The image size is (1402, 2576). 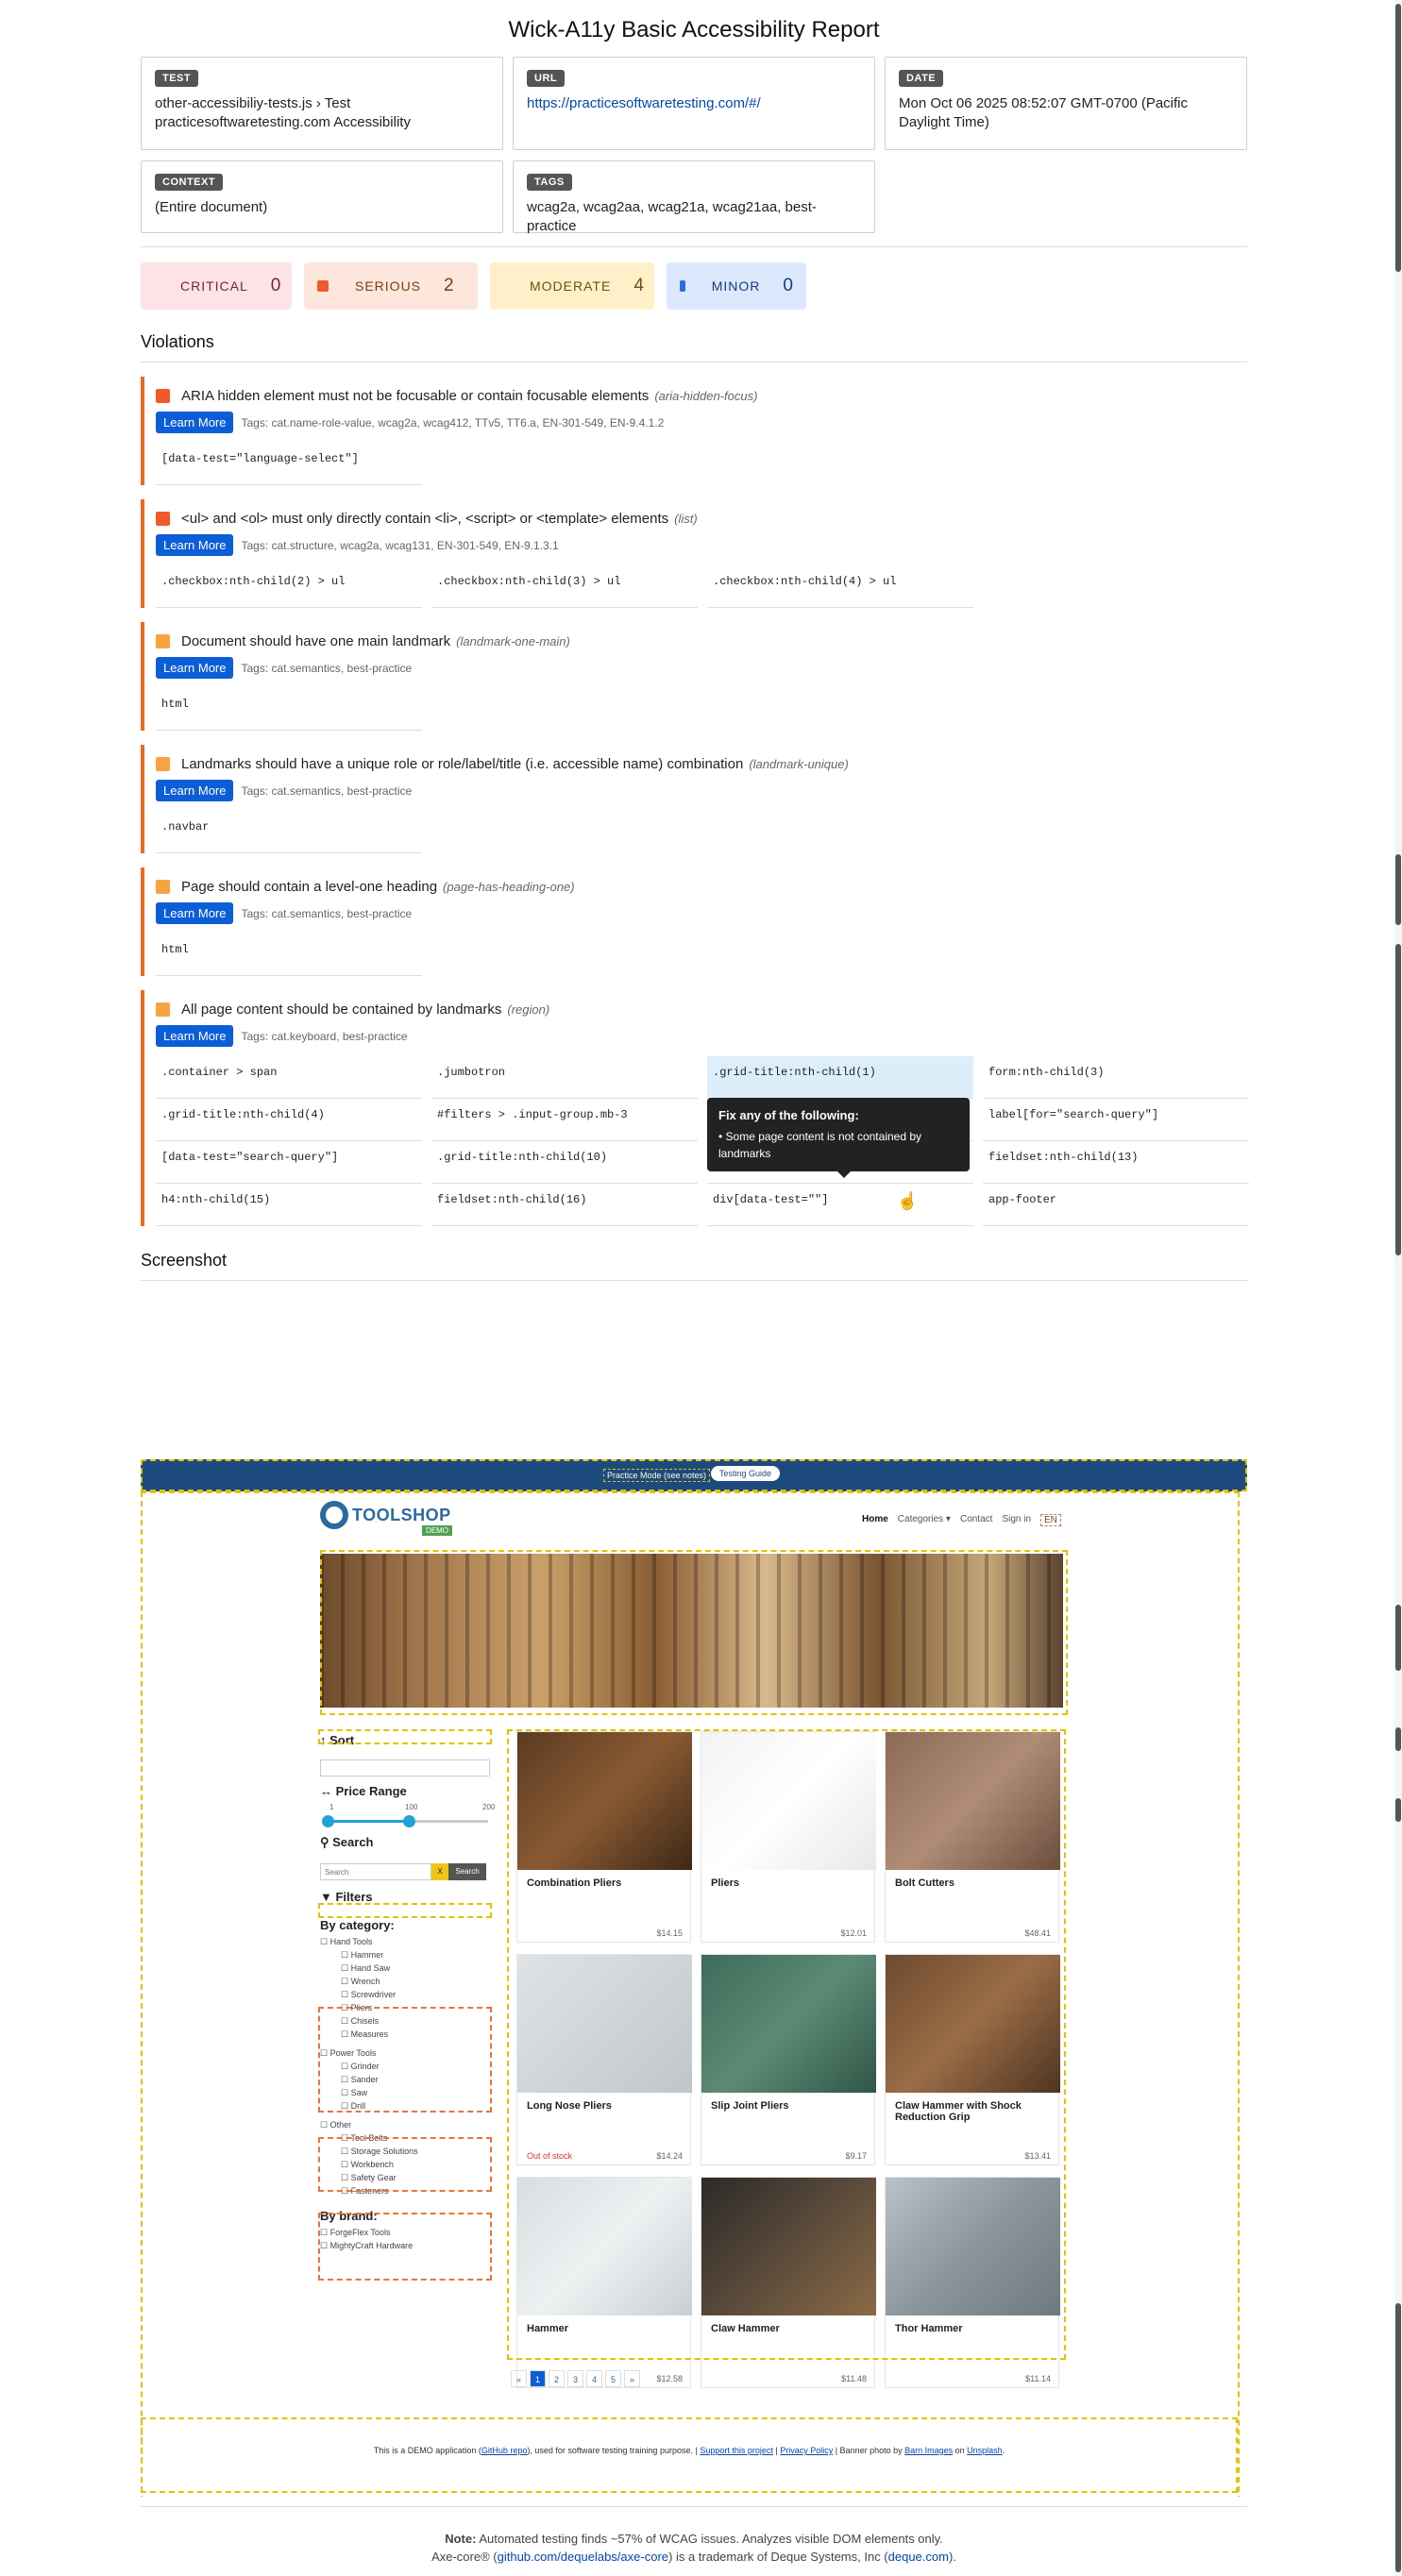 What do you see at coordinates (519, 2378) in the screenshot?
I see `page-link: «` at bounding box center [519, 2378].